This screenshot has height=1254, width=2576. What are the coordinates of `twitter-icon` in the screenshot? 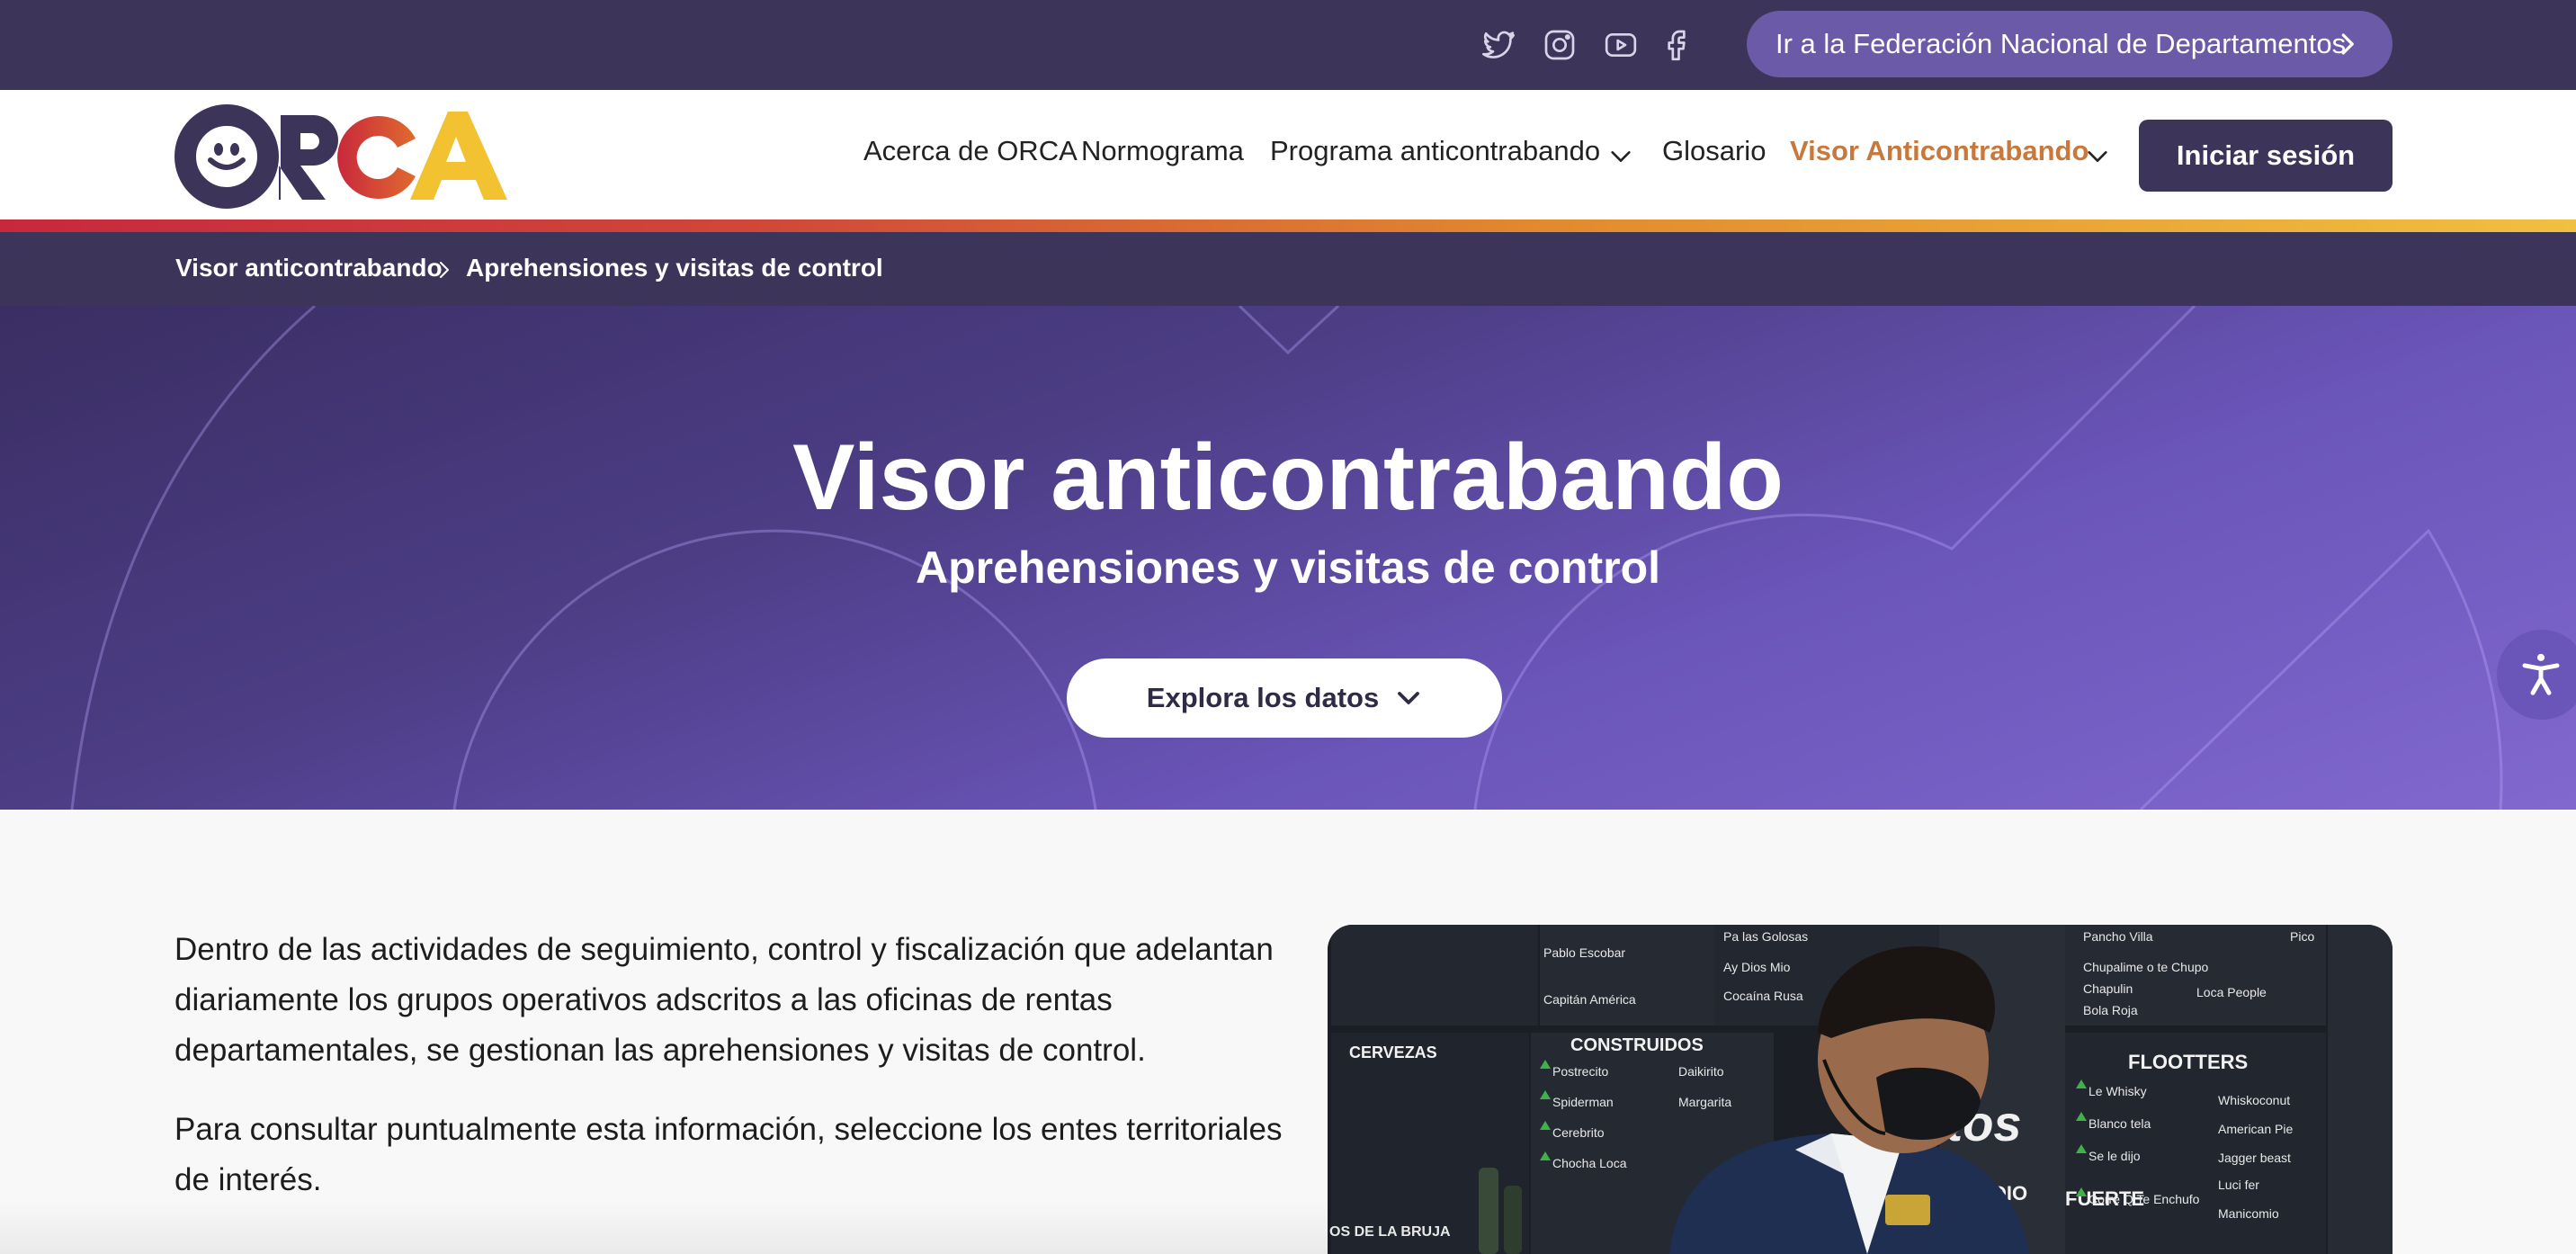 It's located at (1498, 45).